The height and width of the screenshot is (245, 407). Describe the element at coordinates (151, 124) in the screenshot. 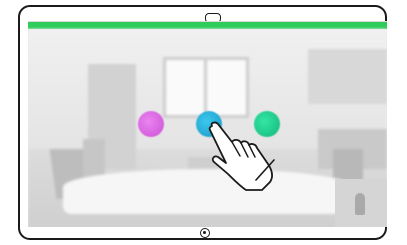

I see `call-button-purple` at that location.